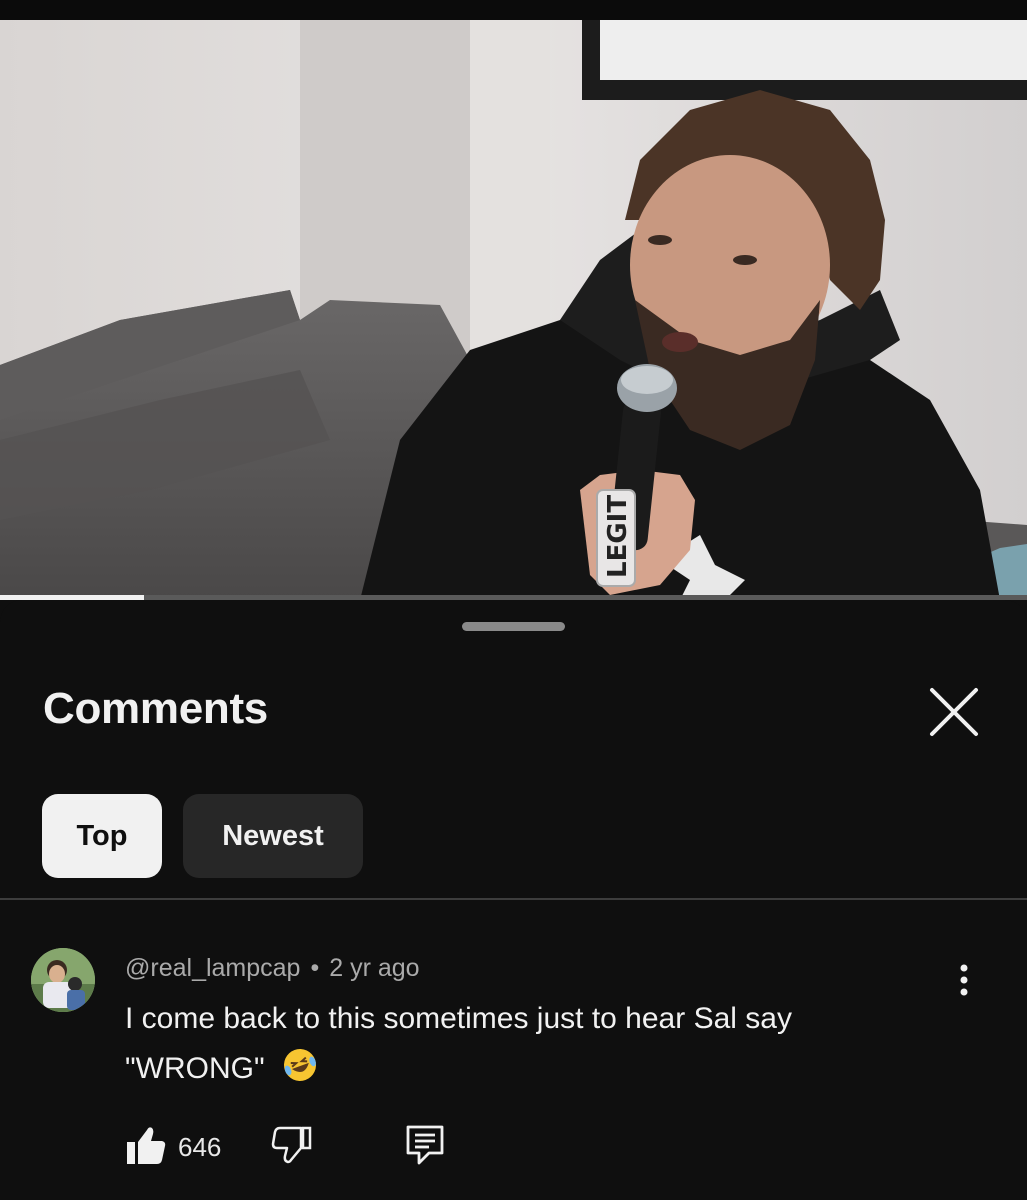 This screenshot has width=1027, height=1200. I want to click on filter-chip-top: Top, so click(102, 836).